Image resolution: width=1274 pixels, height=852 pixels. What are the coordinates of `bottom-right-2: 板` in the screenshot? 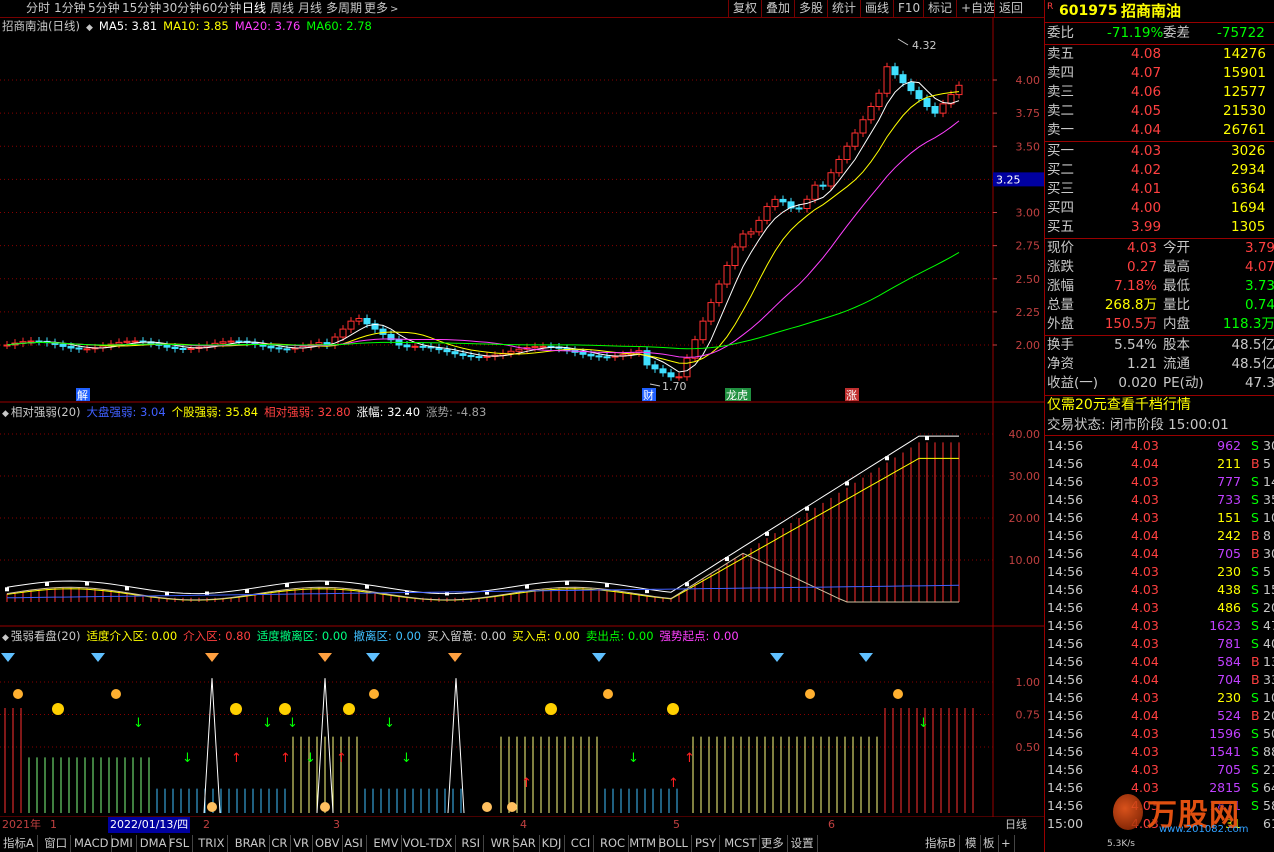 It's located at (989, 843).